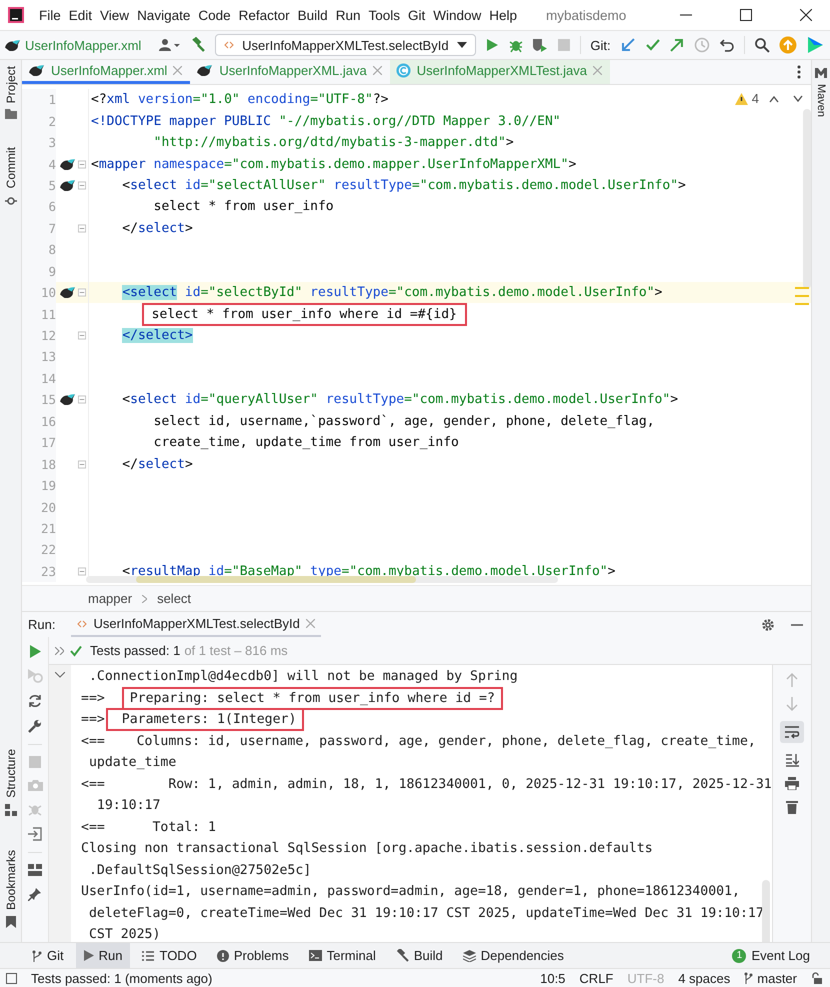 This screenshot has height=987, width=830. Describe the element at coordinates (399, 400) in the screenshot. I see `code-line: <select id="queryAllUser" resultType="com.mybatis.demo.model.UserInfo">` at that location.